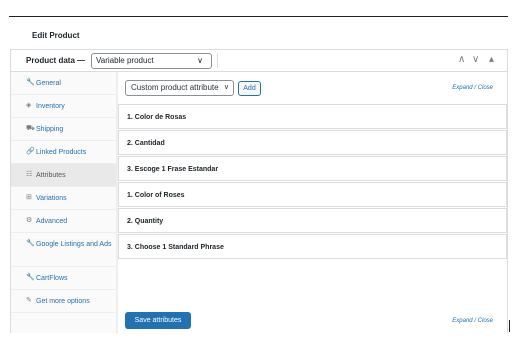 Image resolution: width=524 pixels, height=348 pixels. I want to click on tab-label: Attributes, so click(51, 175).